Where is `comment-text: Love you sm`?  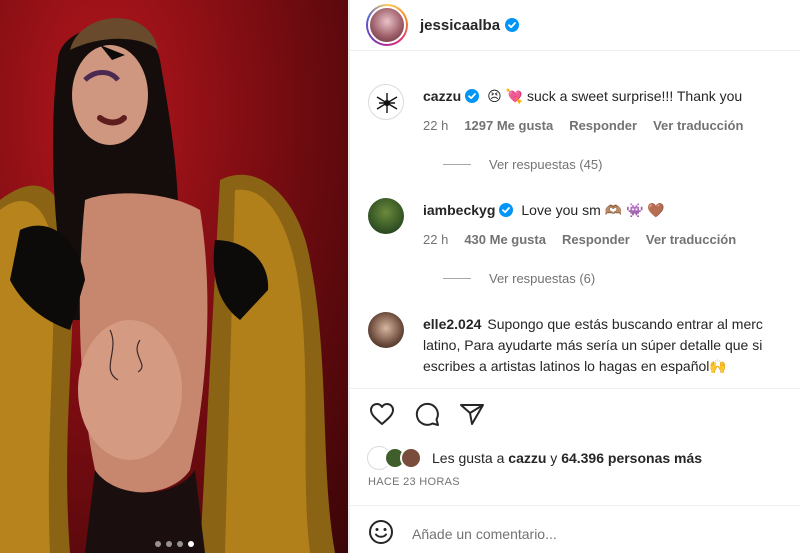 comment-text: Love you sm is located at coordinates (561, 210).